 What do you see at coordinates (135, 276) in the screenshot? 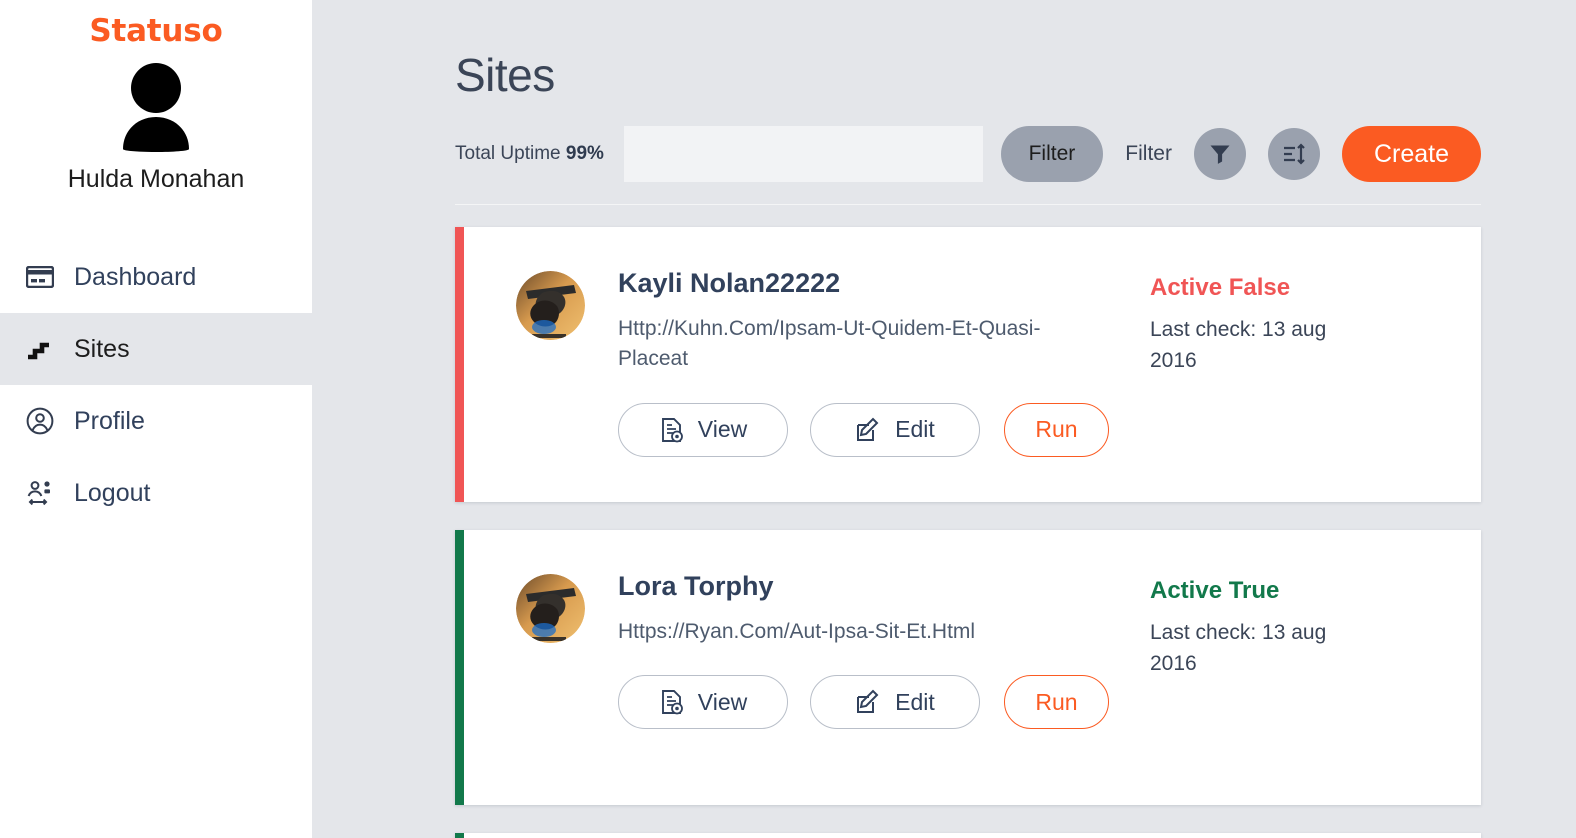
I see `sidebar-item-label: Dashboard` at bounding box center [135, 276].